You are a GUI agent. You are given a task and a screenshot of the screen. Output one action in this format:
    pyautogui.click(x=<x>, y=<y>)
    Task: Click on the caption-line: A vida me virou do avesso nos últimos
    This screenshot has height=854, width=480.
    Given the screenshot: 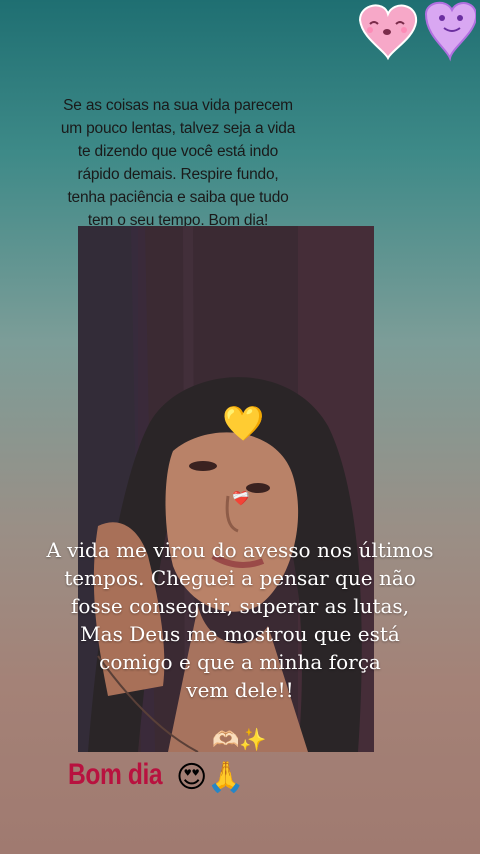 What is the action you would take?
    pyautogui.click(x=240, y=550)
    